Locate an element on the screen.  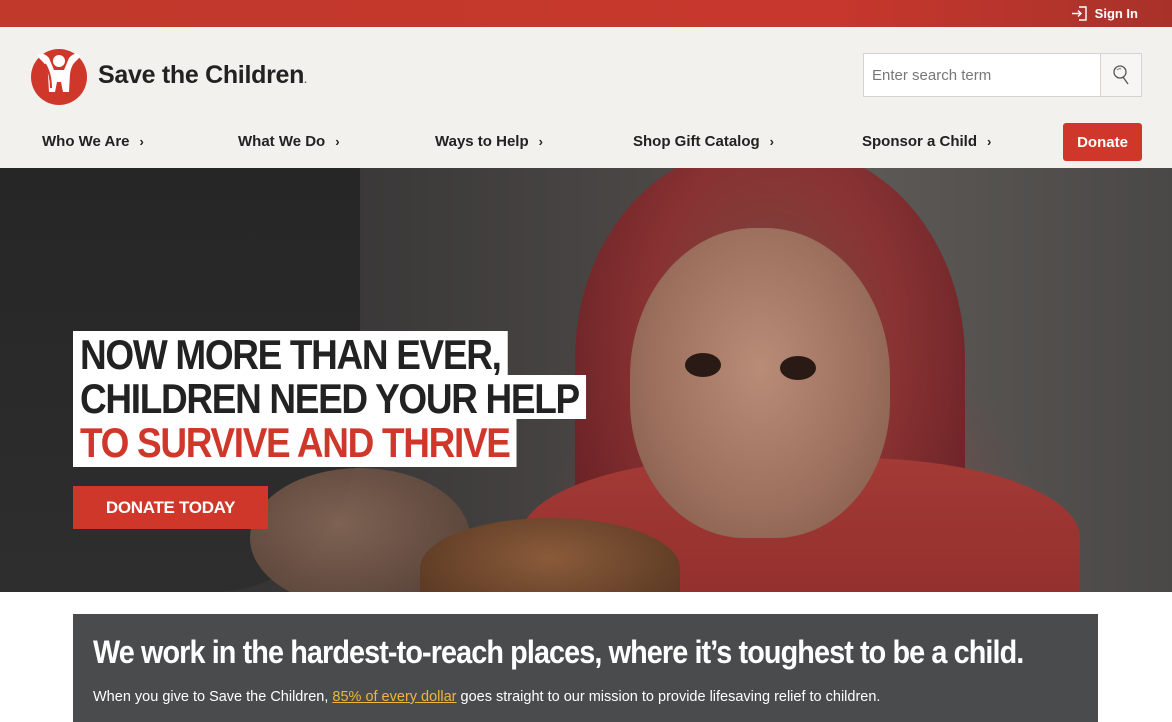
mission-text-start: When you give to Save the Children, is located at coordinates (213, 697).